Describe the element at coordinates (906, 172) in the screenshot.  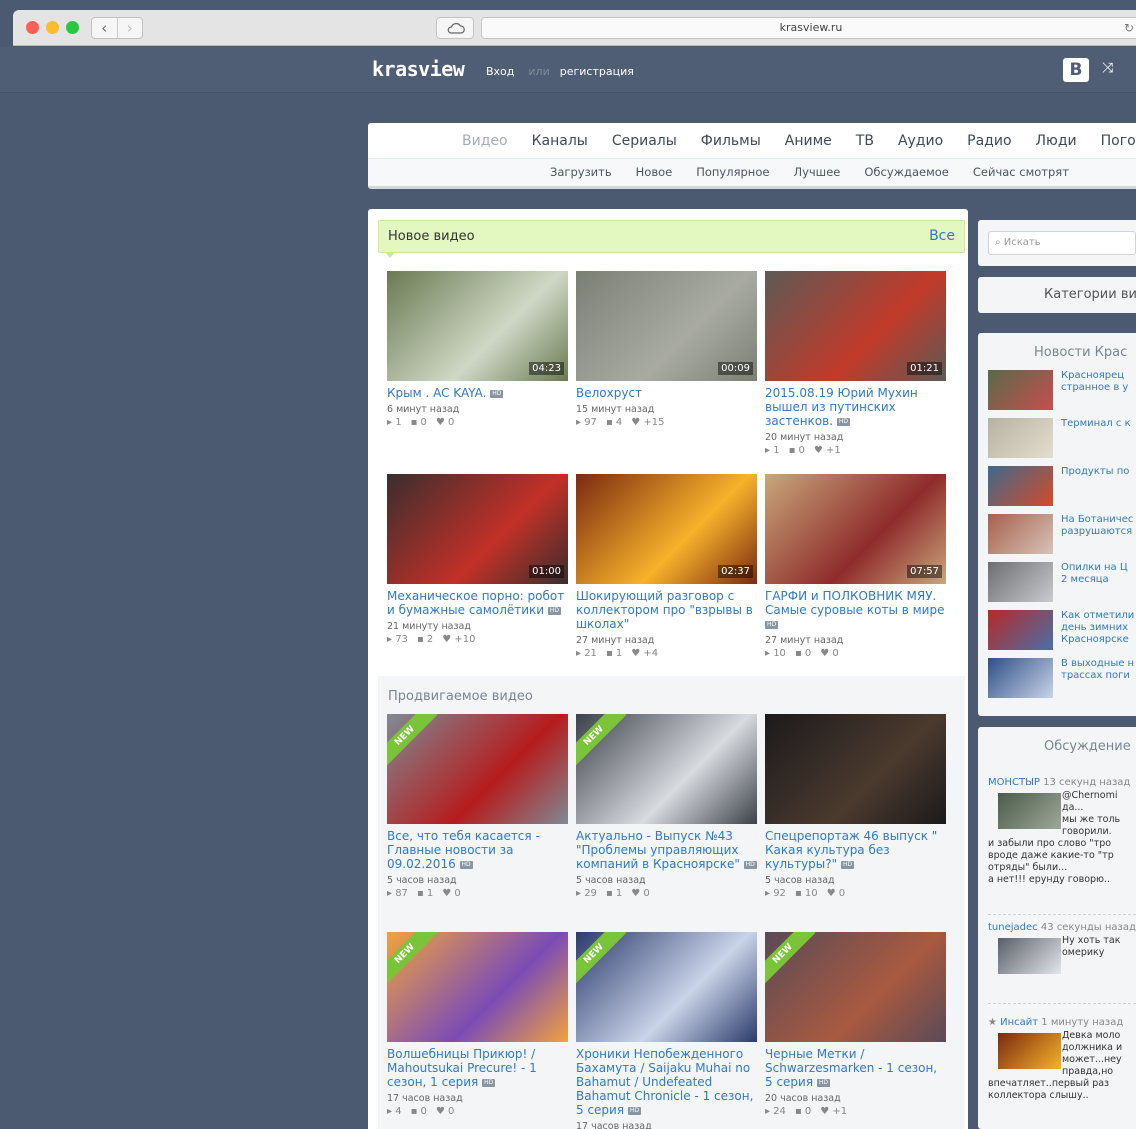
I see `subnav-item: Обсуждаемое` at that location.